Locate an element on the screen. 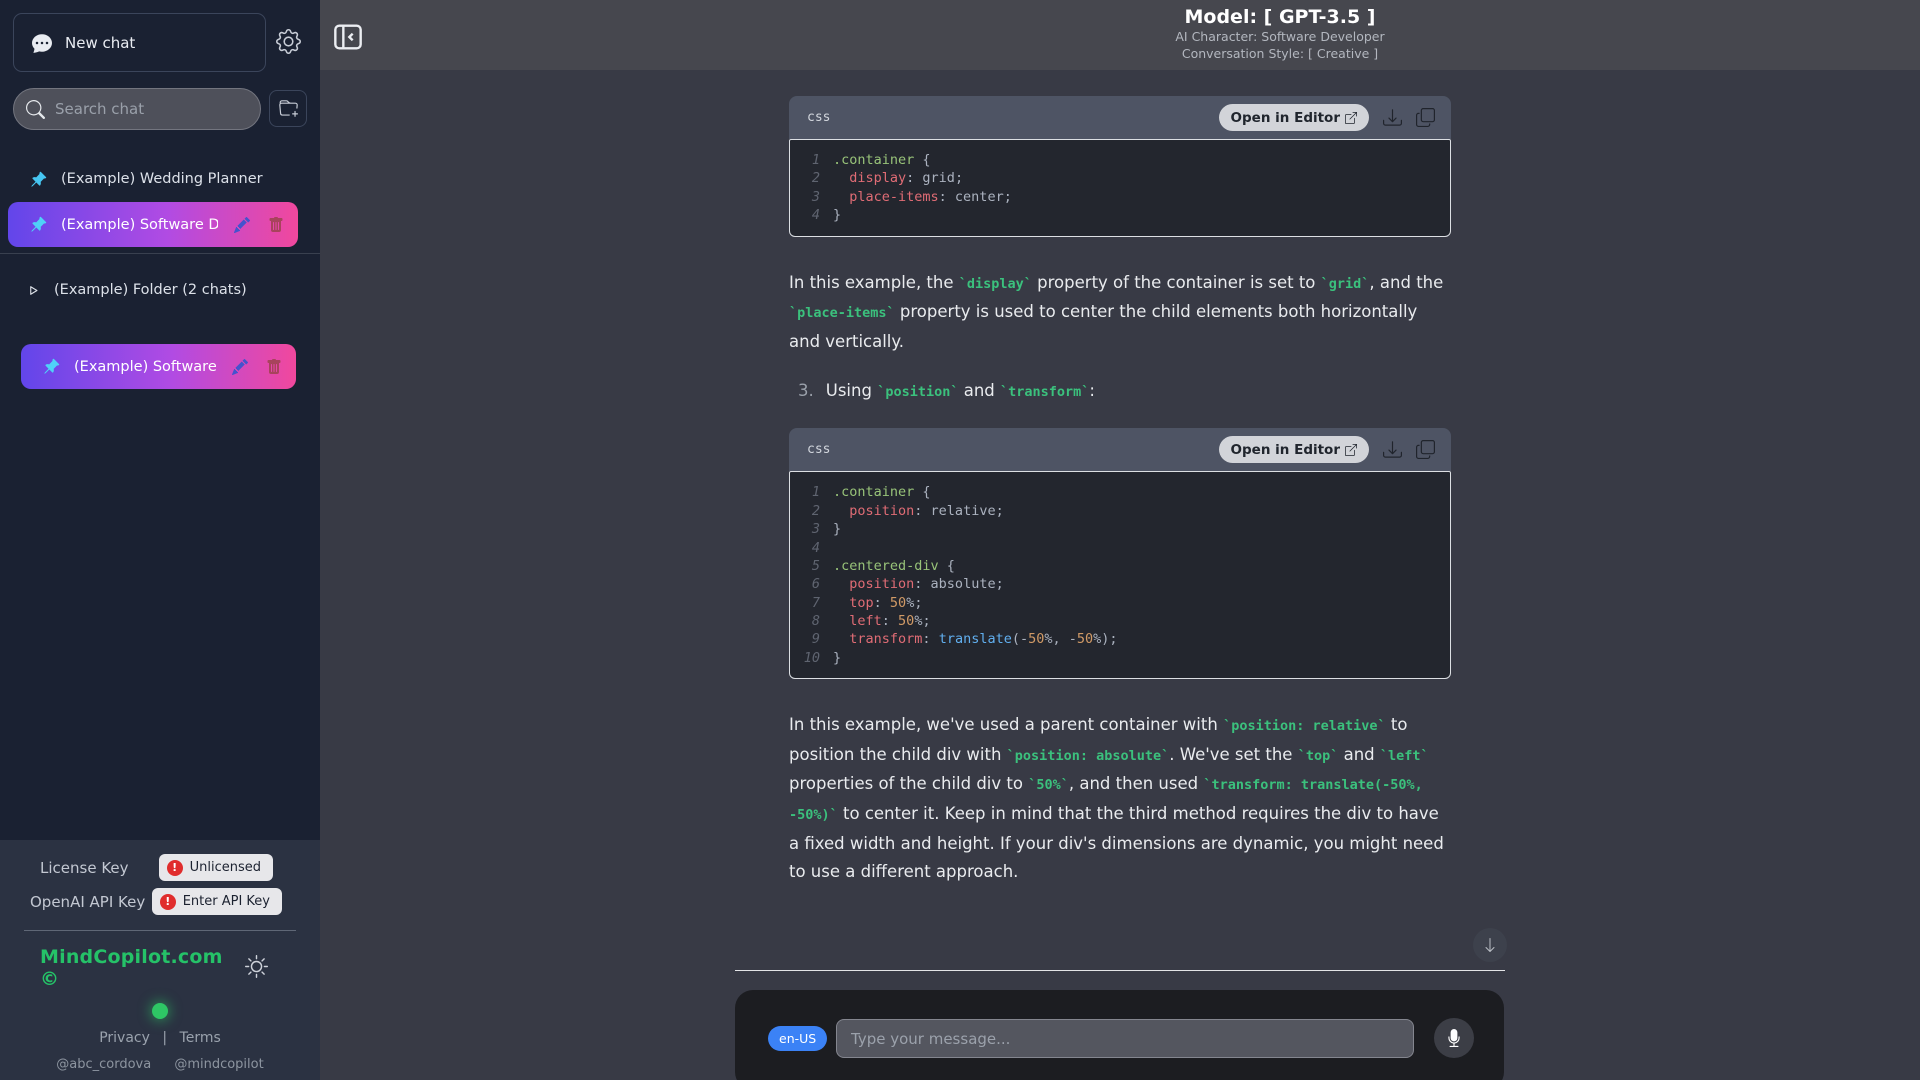  line-number: 1 is located at coordinates (815, 160).